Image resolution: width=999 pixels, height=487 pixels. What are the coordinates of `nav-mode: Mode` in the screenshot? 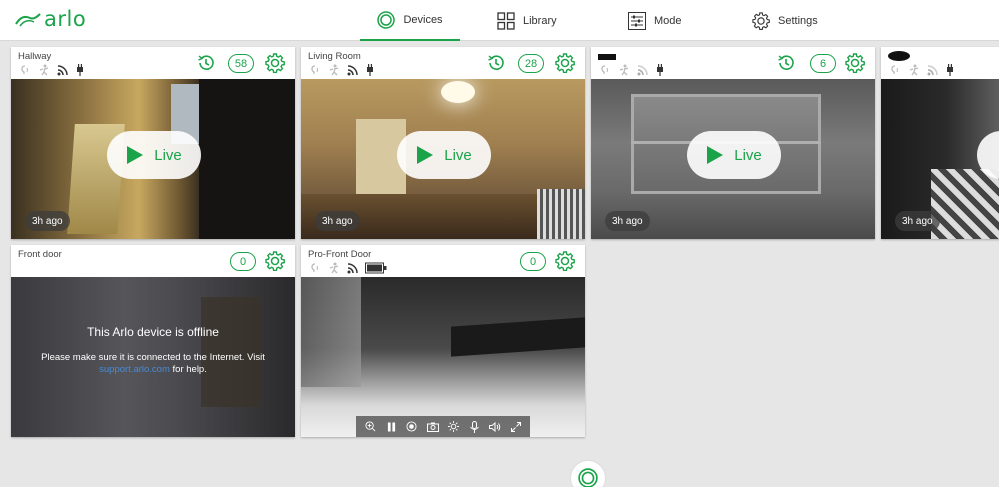 It's located at (655, 20).